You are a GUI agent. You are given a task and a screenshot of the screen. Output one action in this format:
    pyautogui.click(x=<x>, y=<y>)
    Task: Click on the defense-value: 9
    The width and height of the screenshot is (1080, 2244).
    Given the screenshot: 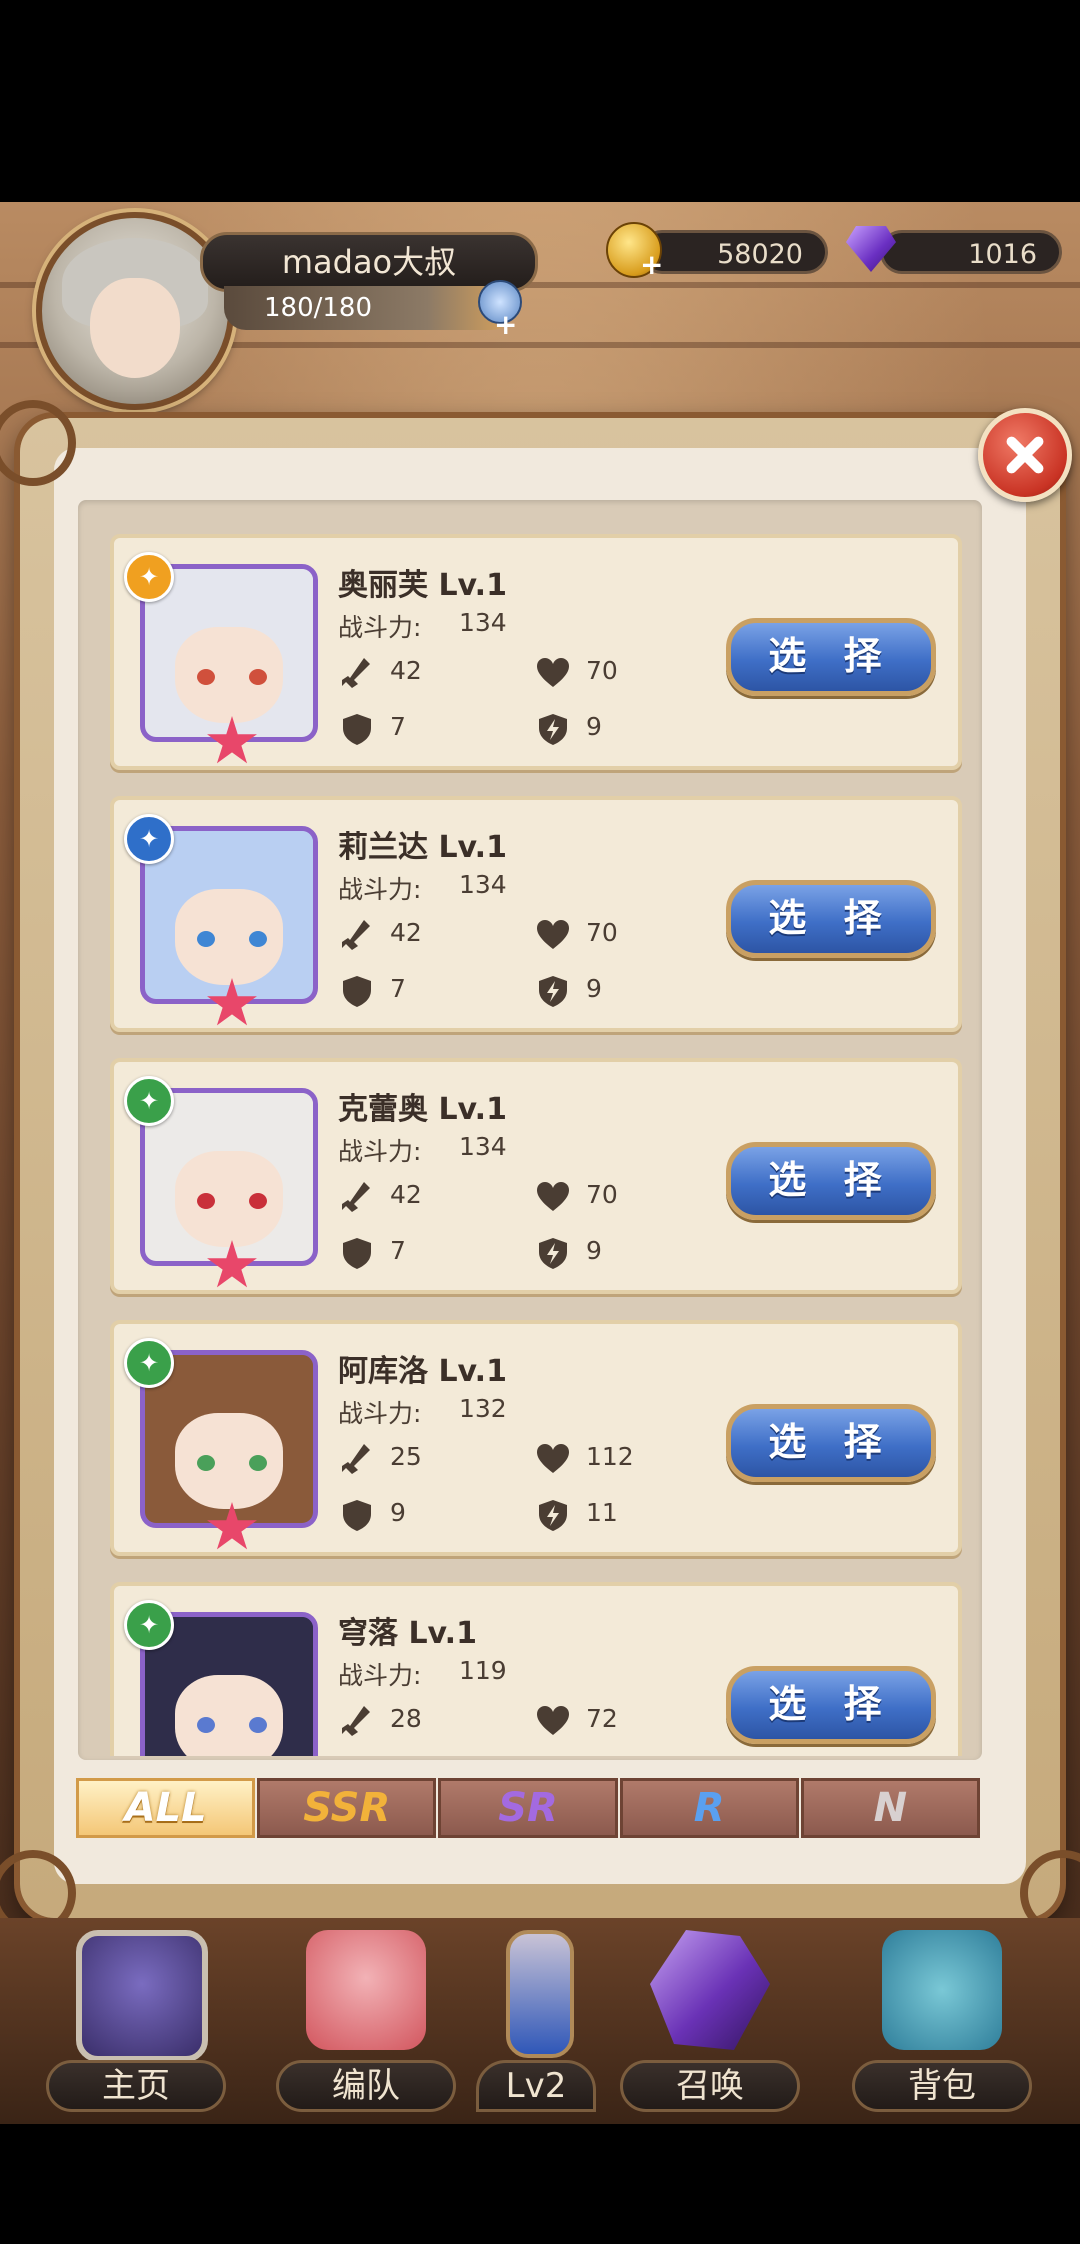 What is the action you would take?
    pyautogui.click(x=398, y=1512)
    